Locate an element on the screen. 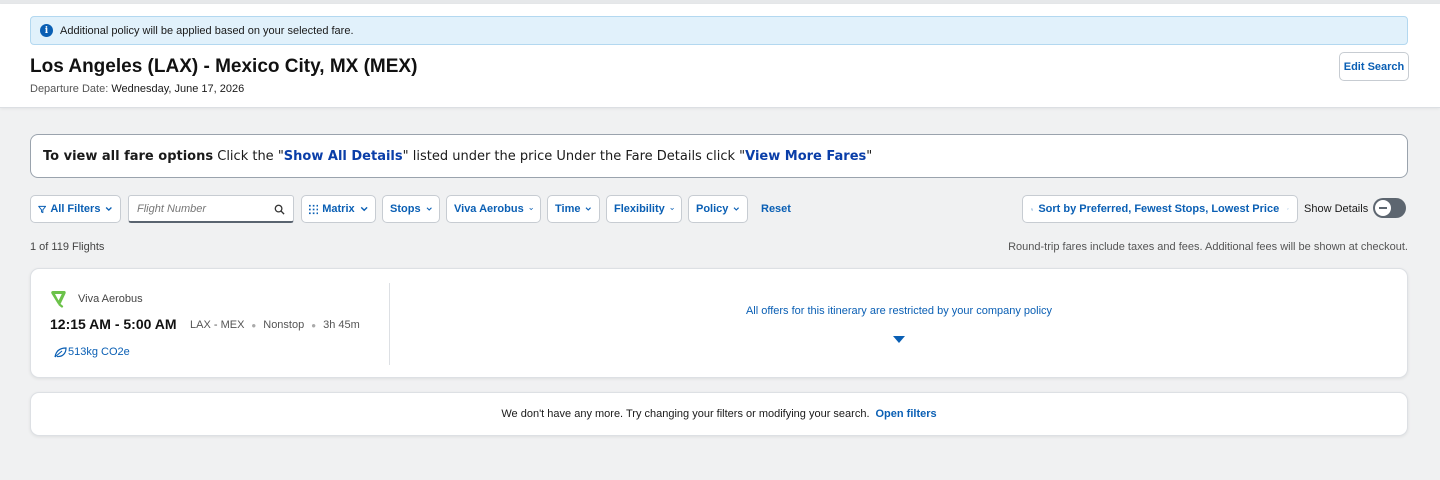  all-filters-label: All Filters is located at coordinates (75, 209).